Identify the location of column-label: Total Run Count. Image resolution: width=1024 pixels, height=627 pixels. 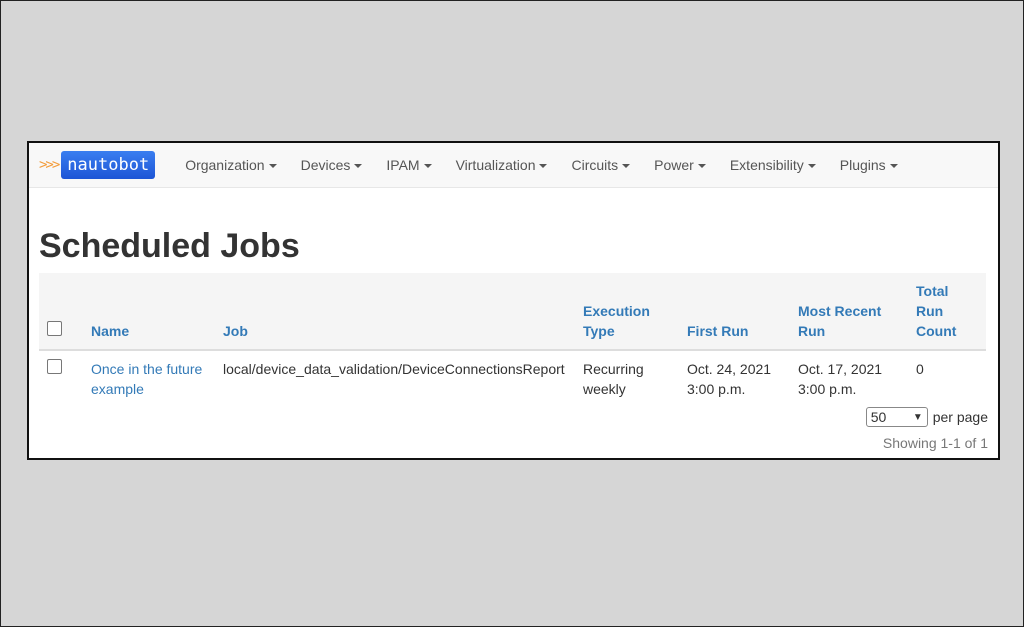
(936, 311).